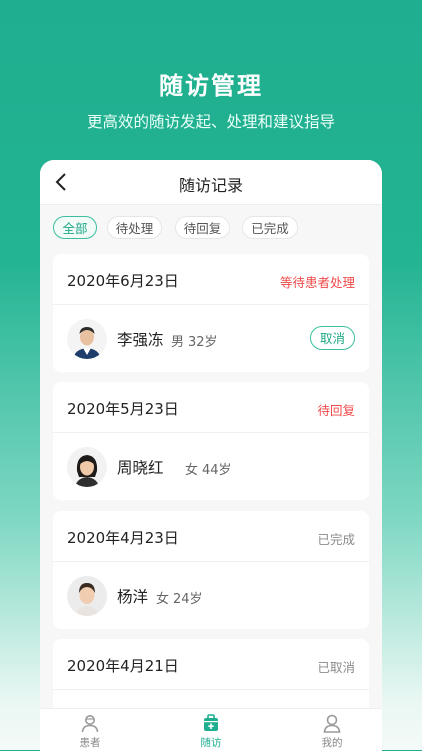  Describe the element at coordinates (211, 664) in the screenshot. I see `record-card-header: 2020年4月21日 已取消` at that location.